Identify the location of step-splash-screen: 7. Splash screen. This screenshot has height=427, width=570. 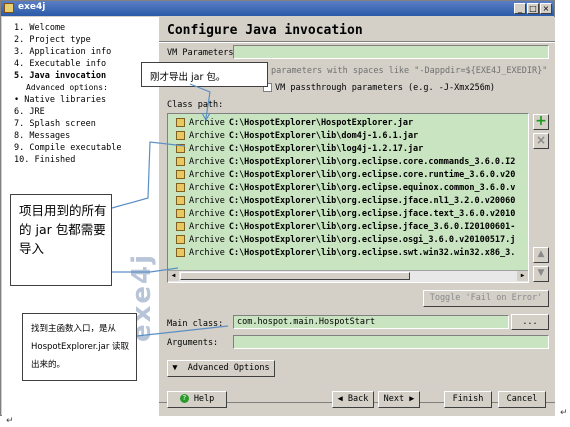
(55, 124).